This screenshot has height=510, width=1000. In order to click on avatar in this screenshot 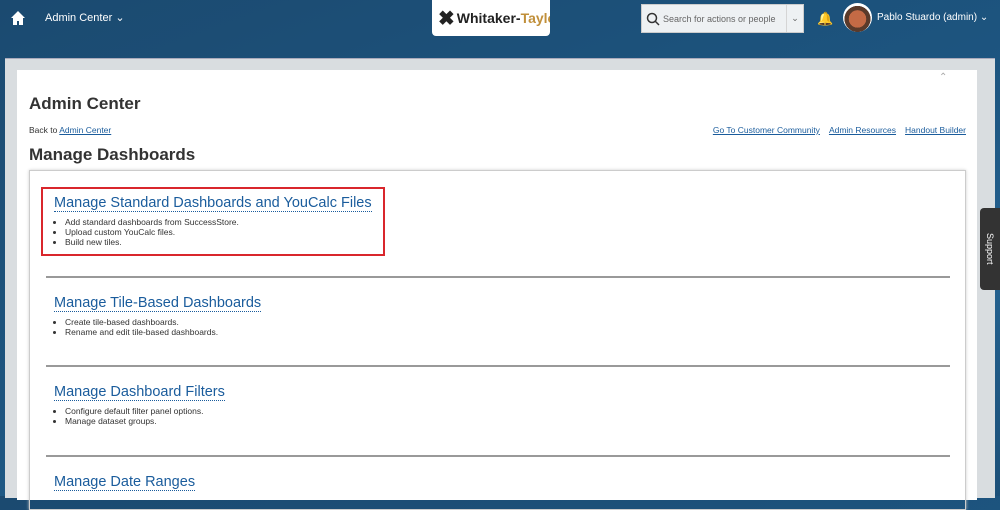, I will do `click(857, 17)`.